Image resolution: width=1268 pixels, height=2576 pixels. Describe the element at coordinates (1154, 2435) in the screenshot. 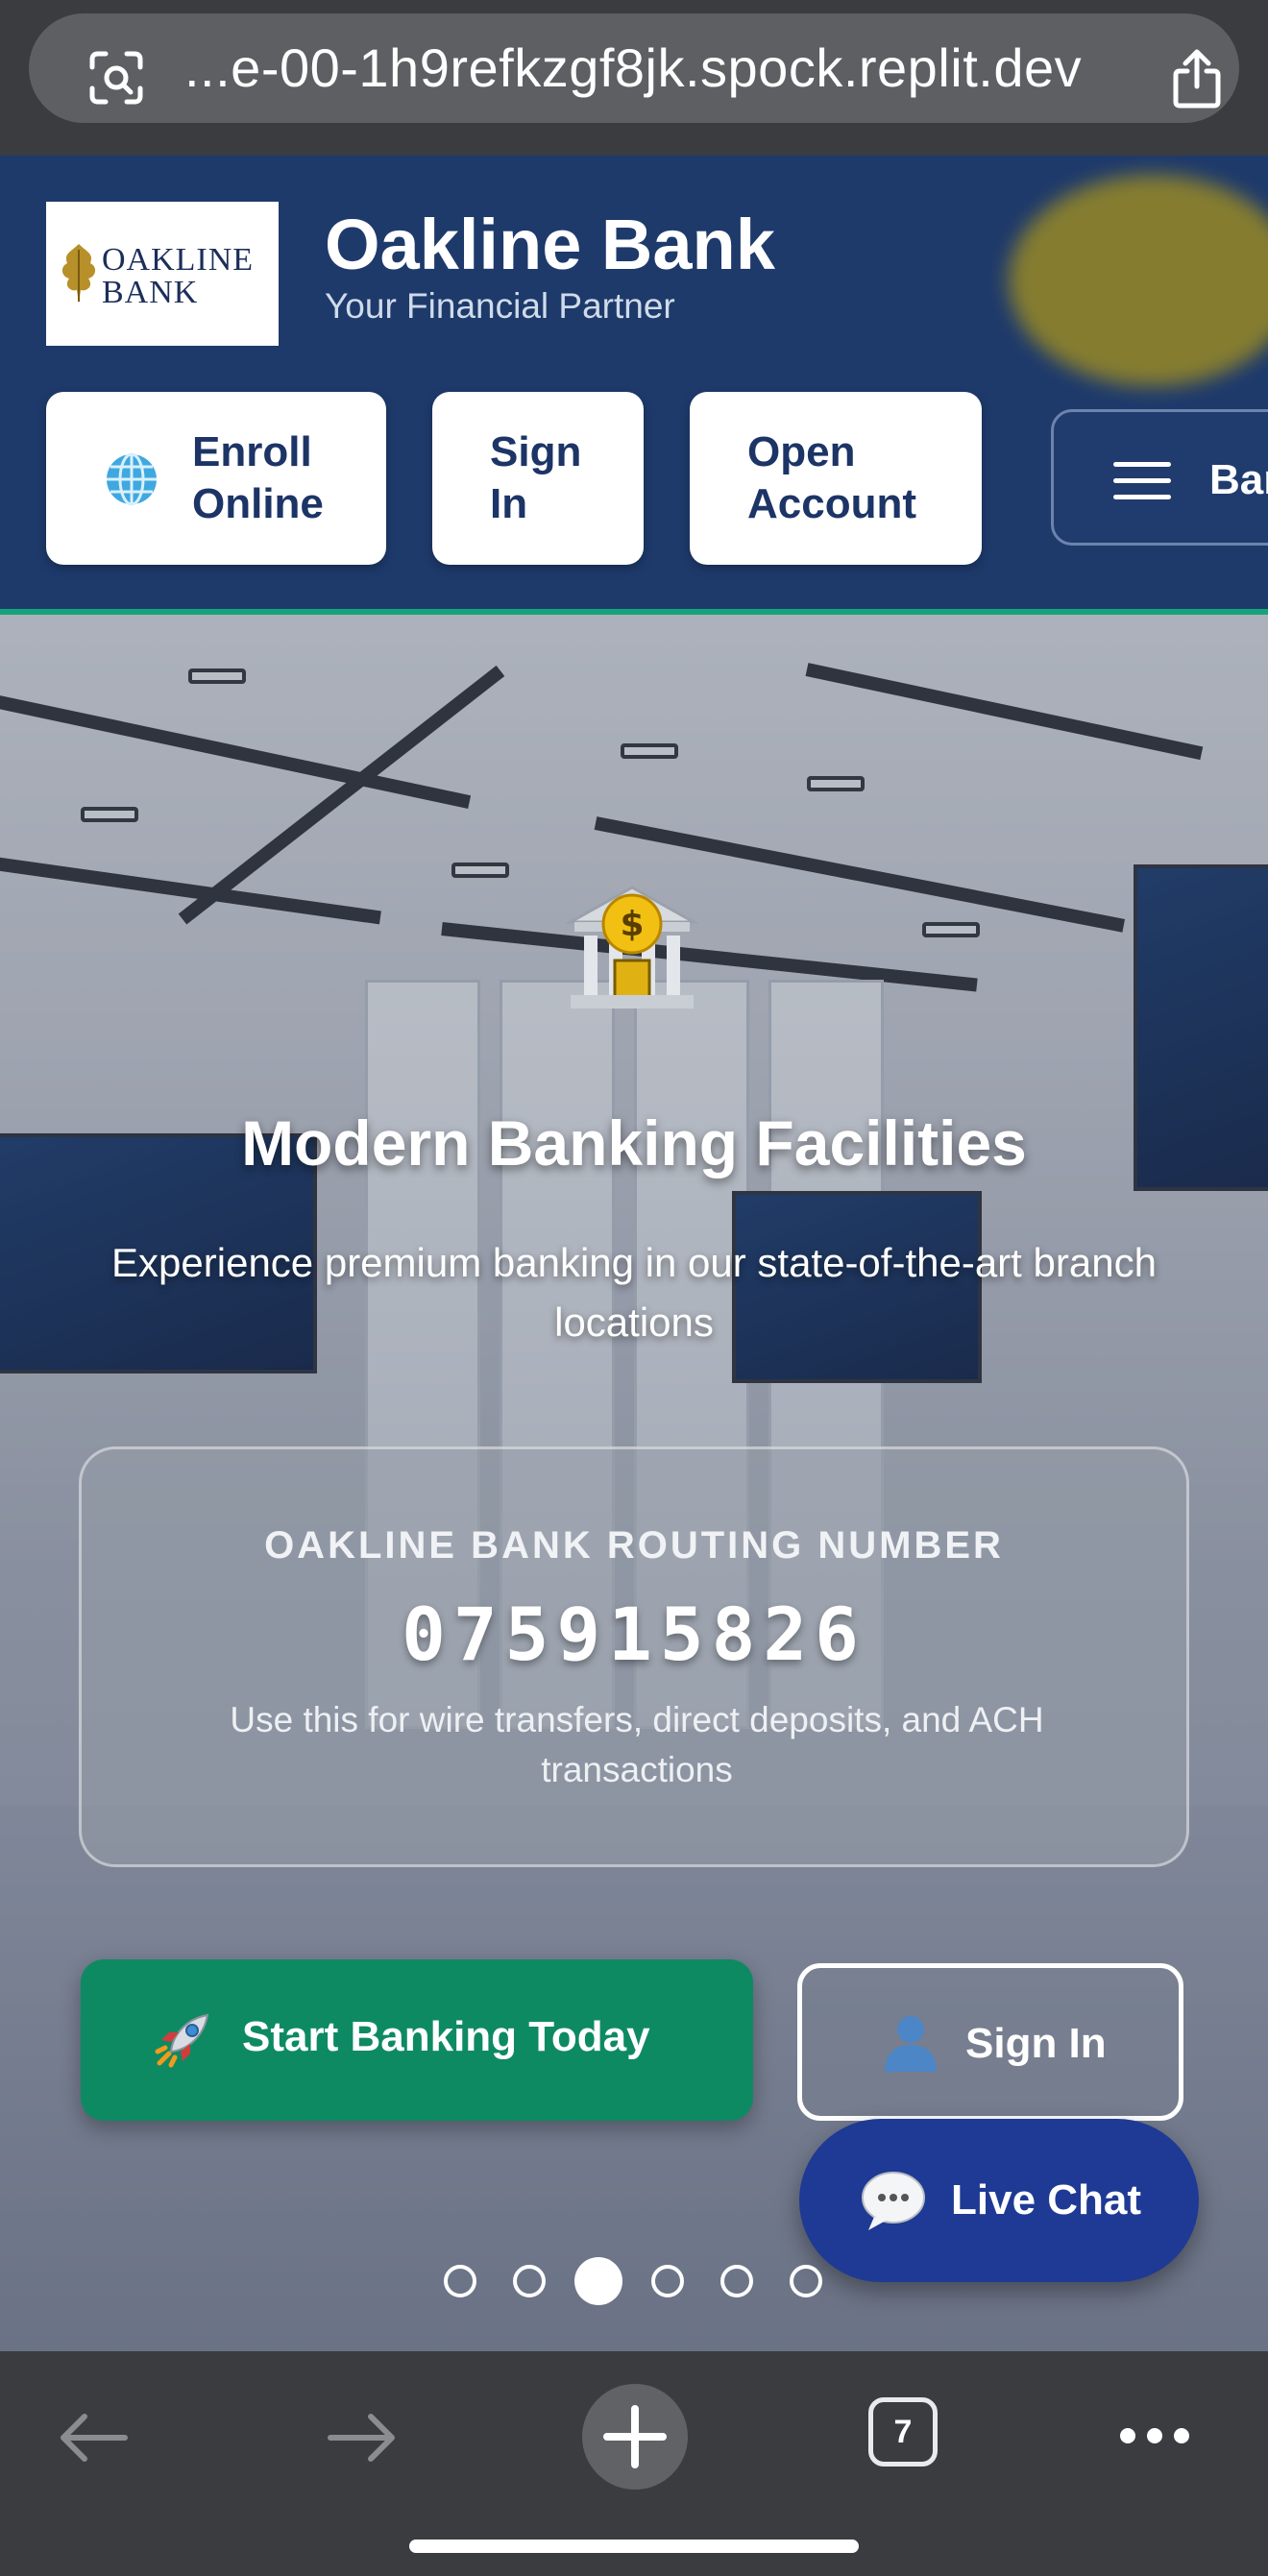

I see `more-options-icon` at that location.